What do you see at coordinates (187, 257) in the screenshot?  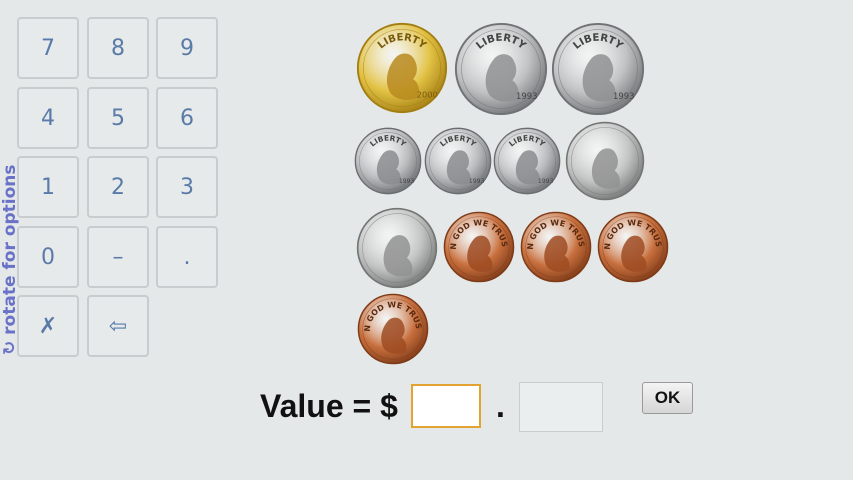 I see `key-decimal: .` at bounding box center [187, 257].